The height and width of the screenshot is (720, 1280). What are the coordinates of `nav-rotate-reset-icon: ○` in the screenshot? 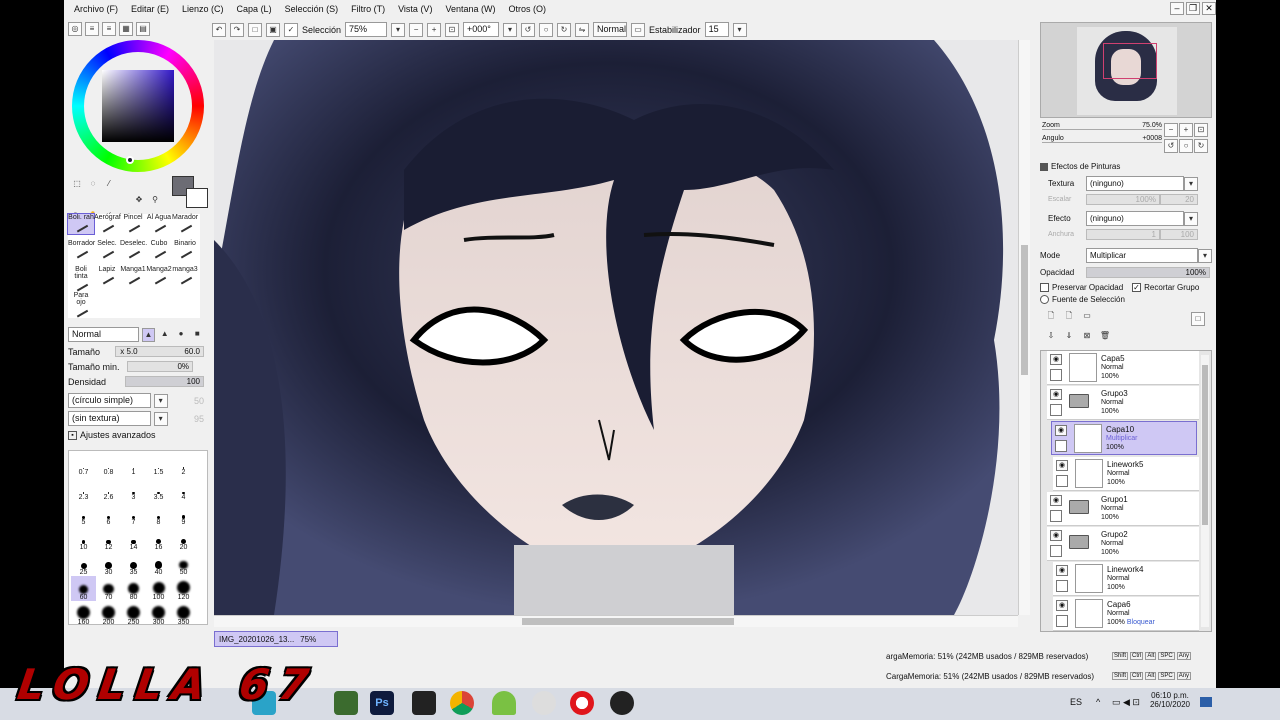 It's located at (1186, 146).